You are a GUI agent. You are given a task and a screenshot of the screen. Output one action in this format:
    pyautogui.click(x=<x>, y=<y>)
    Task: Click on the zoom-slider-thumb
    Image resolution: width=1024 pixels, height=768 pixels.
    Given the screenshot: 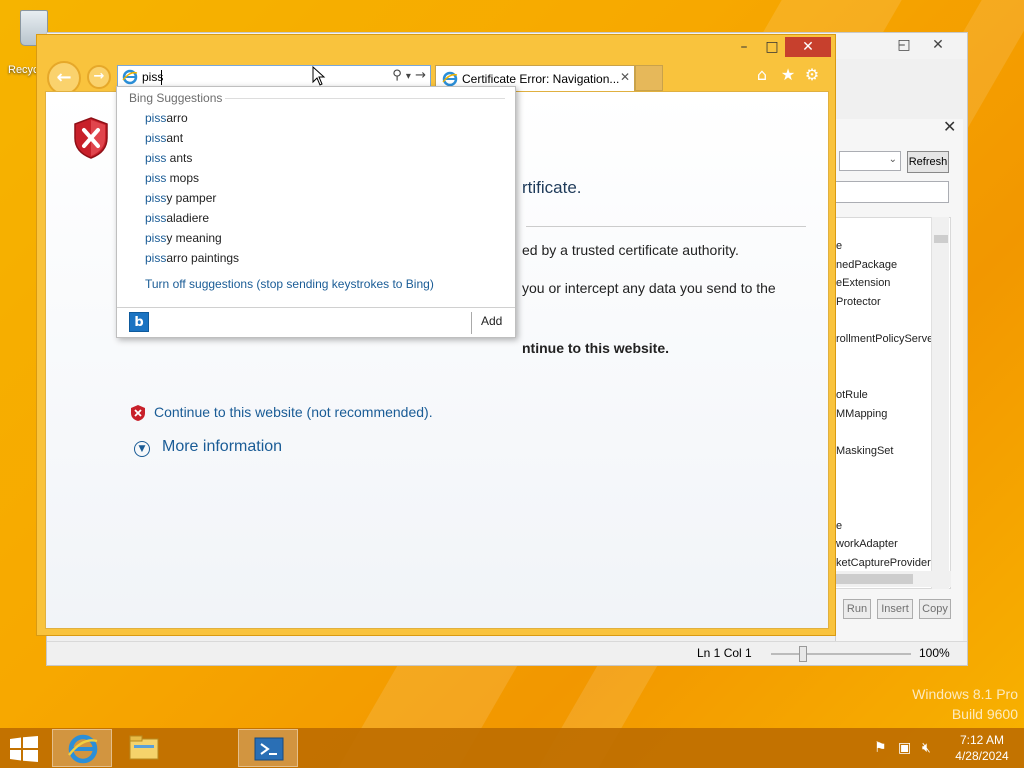 What is the action you would take?
    pyautogui.click(x=803, y=654)
    